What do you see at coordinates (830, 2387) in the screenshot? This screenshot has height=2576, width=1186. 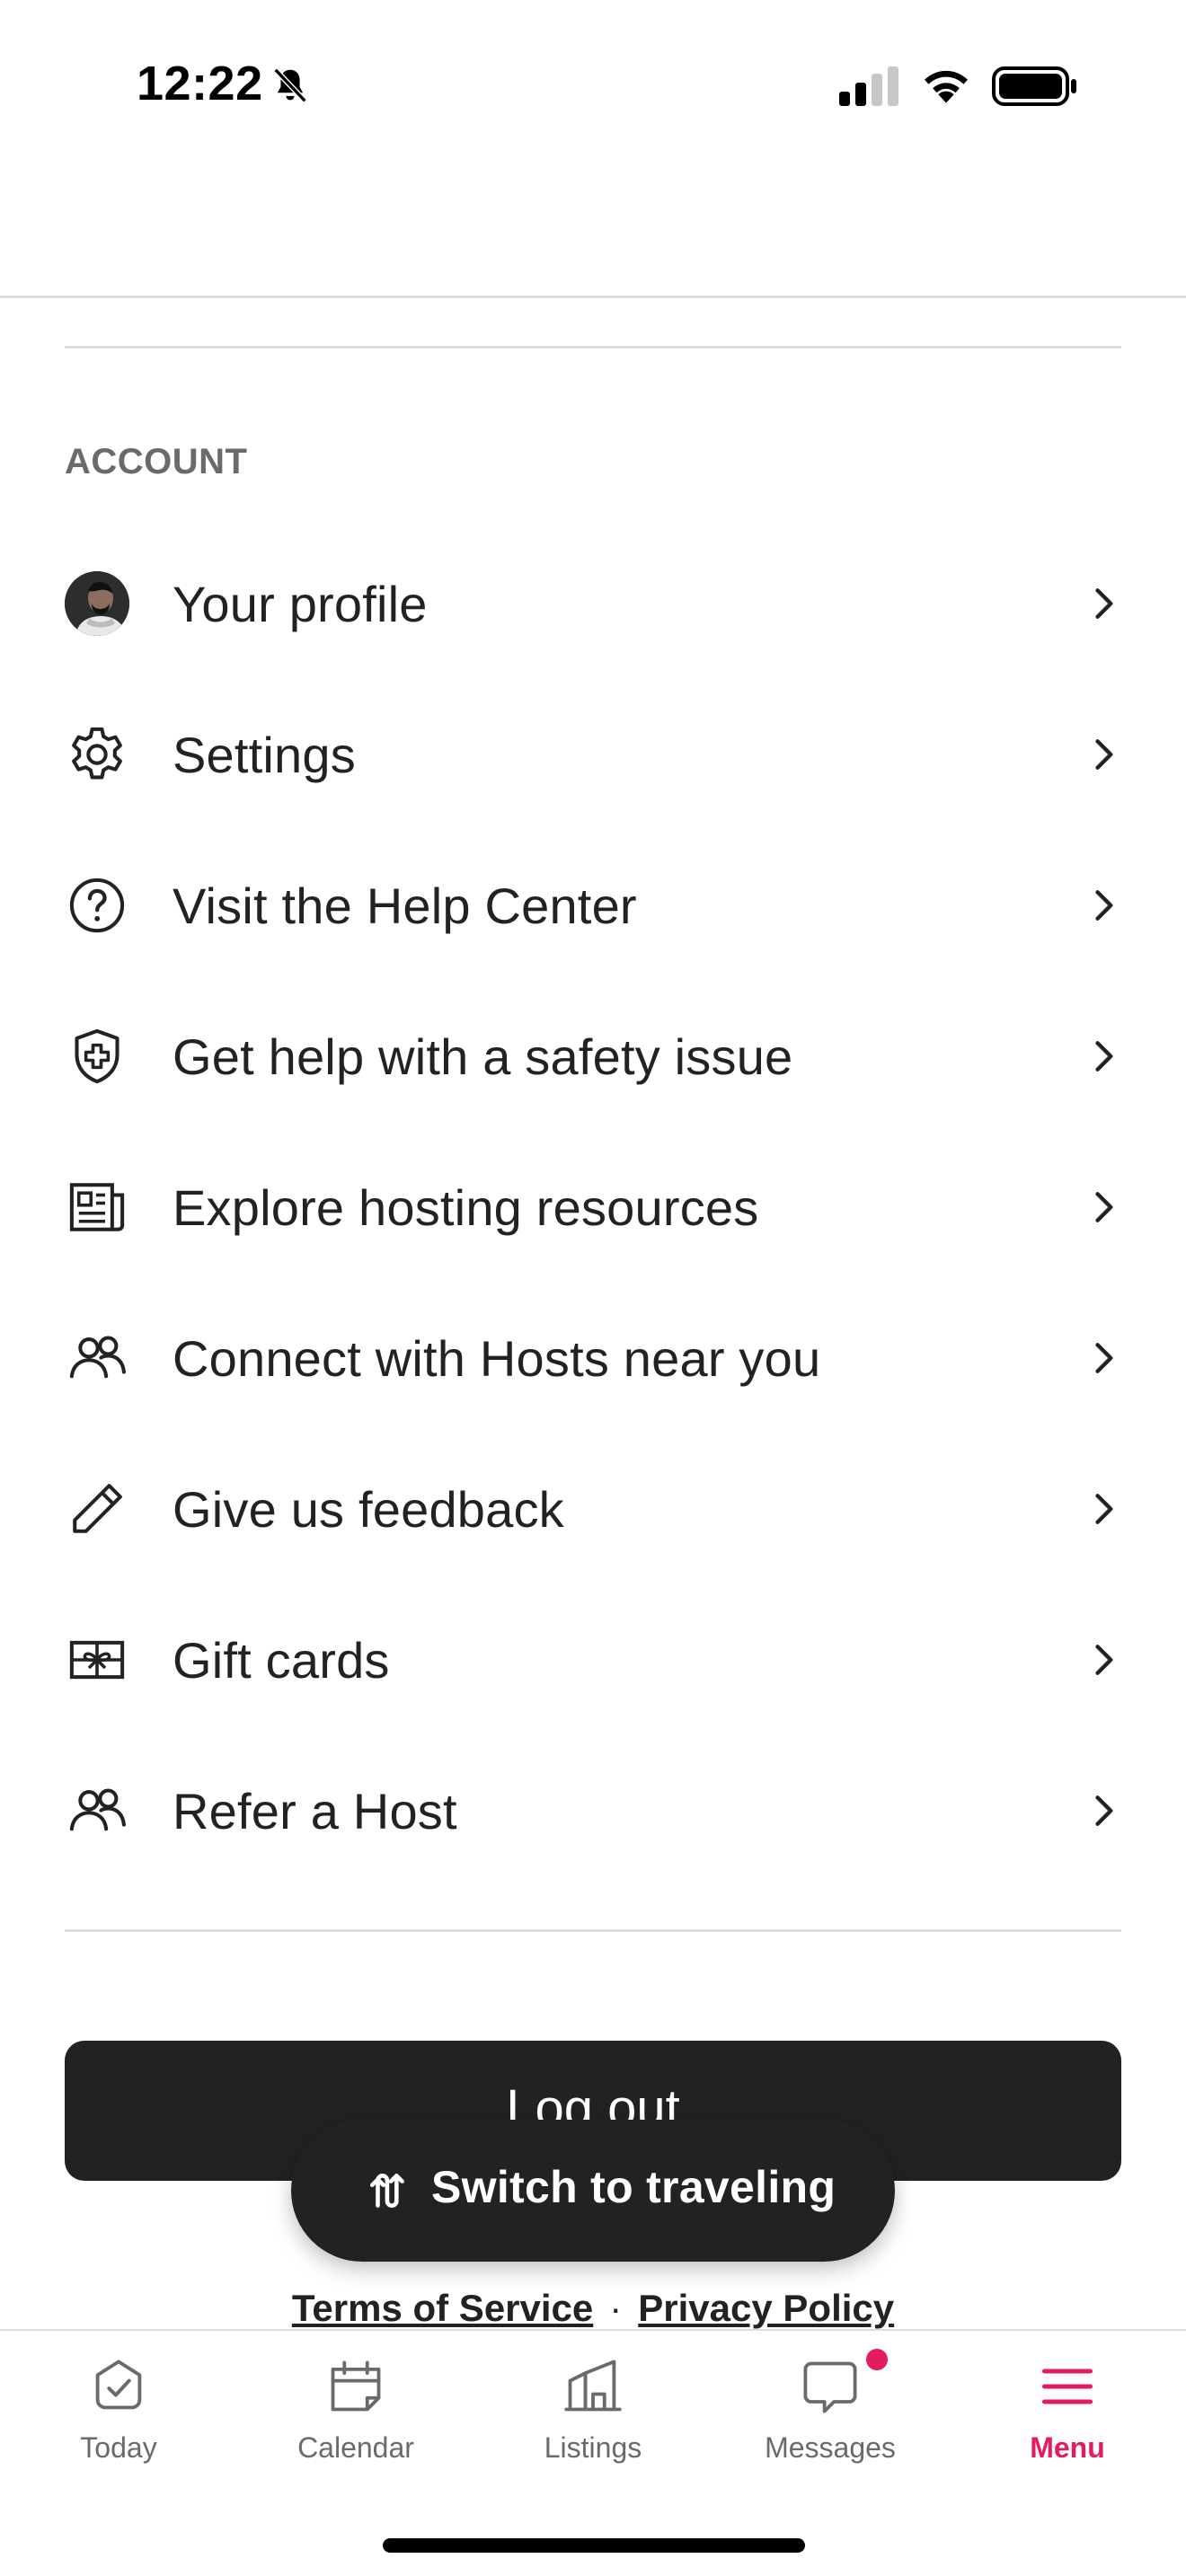 I see `chat-bubble-icon` at bounding box center [830, 2387].